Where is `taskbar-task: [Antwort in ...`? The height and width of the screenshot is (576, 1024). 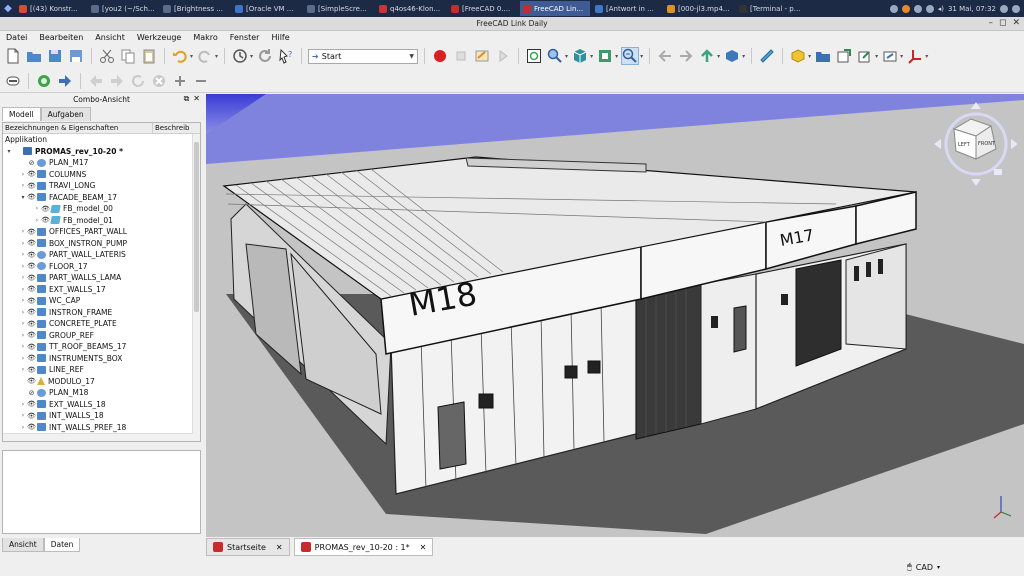 taskbar-task: [Antwort in ... is located at coordinates (627, 8).